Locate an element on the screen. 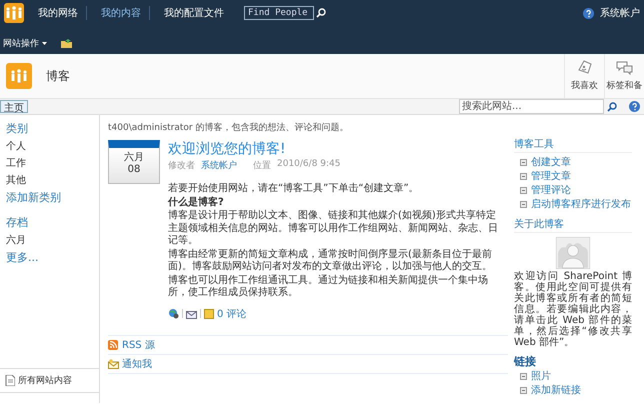 Image resolution: width=644 pixels, height=409 pixels. rss-feed-link: RSS 源 is located at coordinates (308, 345).